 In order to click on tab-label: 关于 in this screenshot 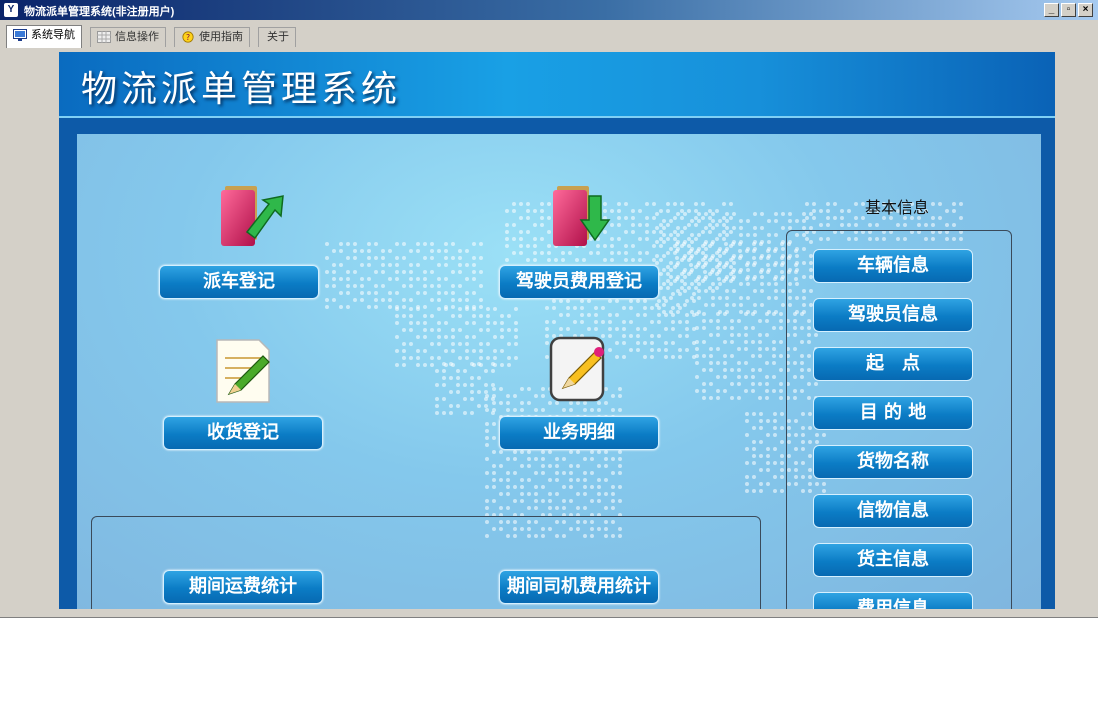, I will do `click(278, 37)`.